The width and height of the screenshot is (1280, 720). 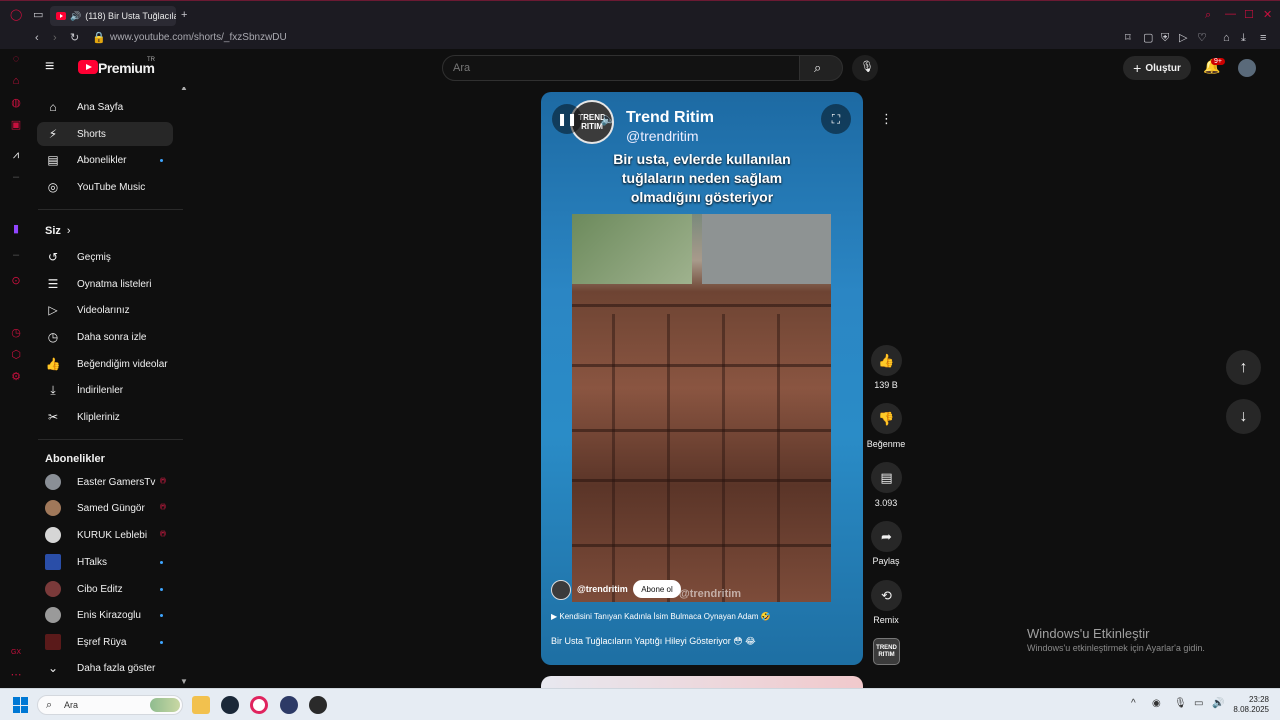 What do you see at coordinates (55, 38) in the screenshot?
I see `forward-icon: ›` at bounding box center [55, 38].